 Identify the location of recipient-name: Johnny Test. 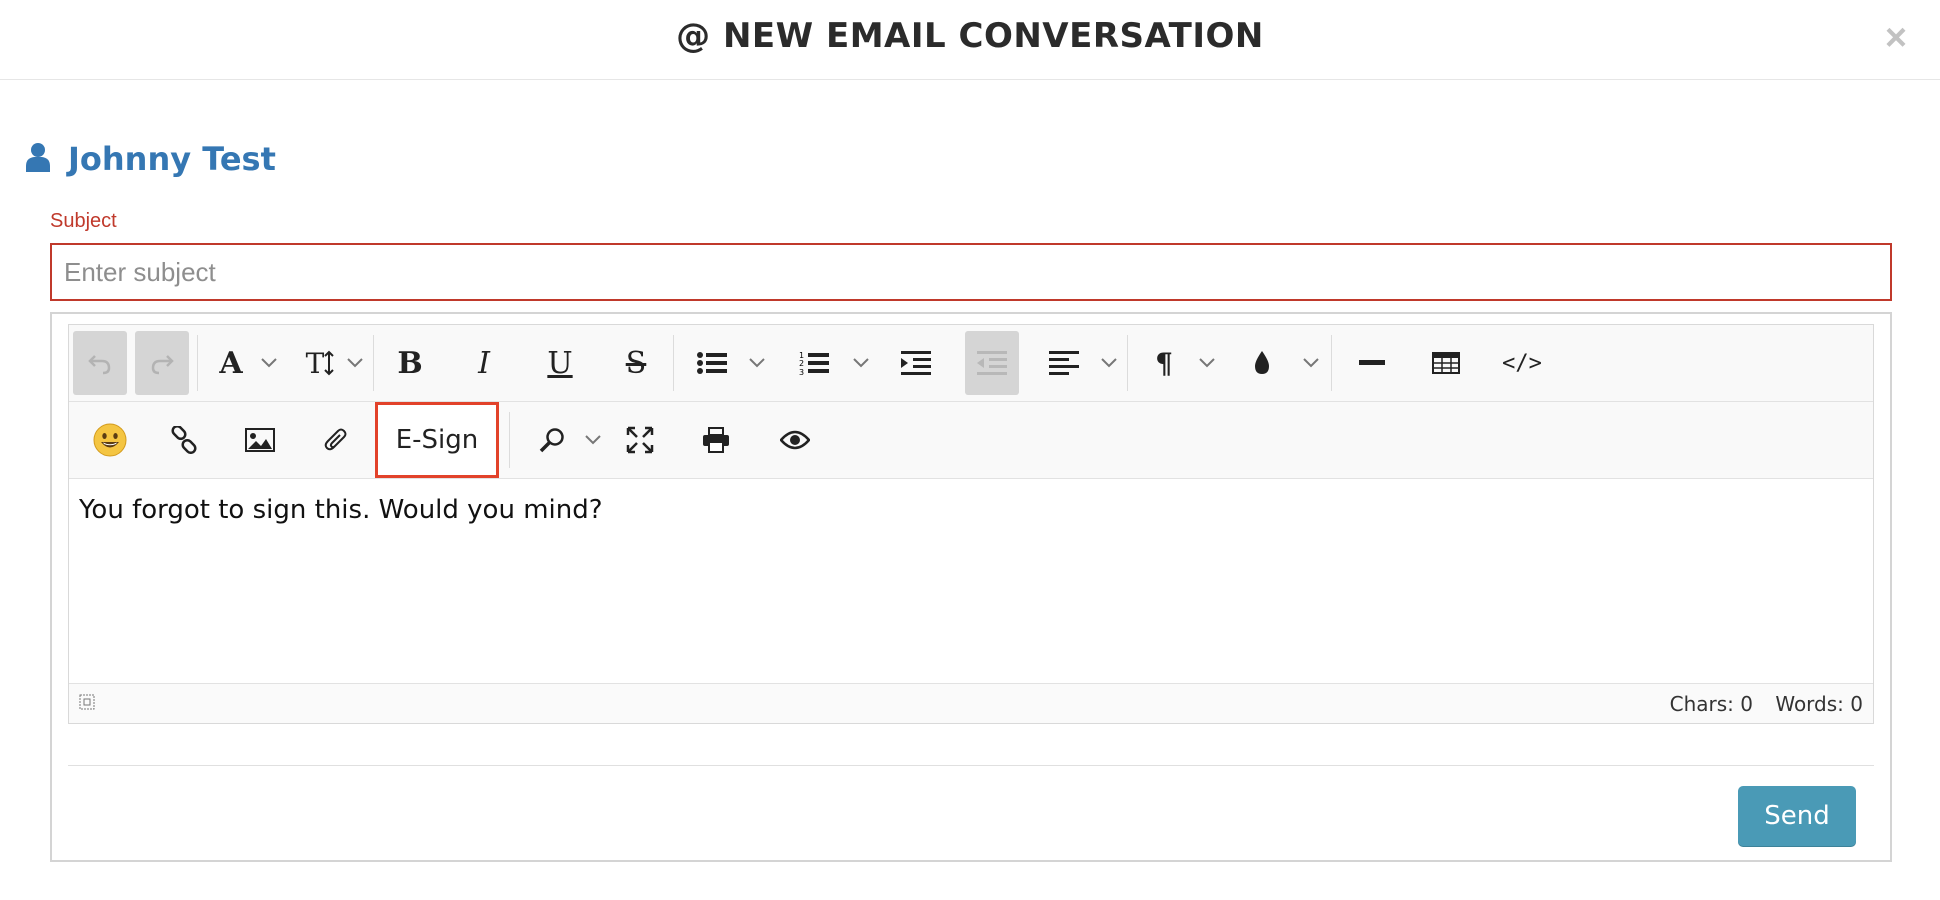
(172, 159).